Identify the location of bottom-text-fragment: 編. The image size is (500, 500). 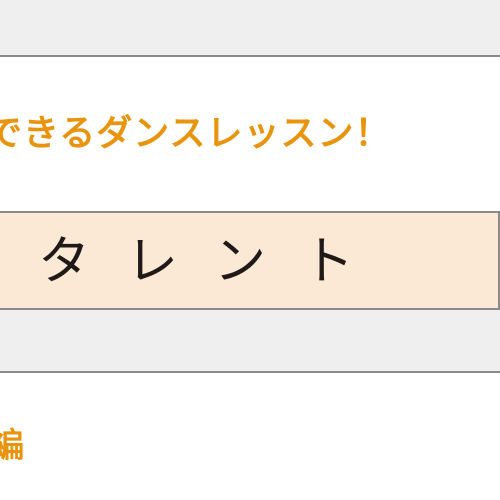
(12, 446).